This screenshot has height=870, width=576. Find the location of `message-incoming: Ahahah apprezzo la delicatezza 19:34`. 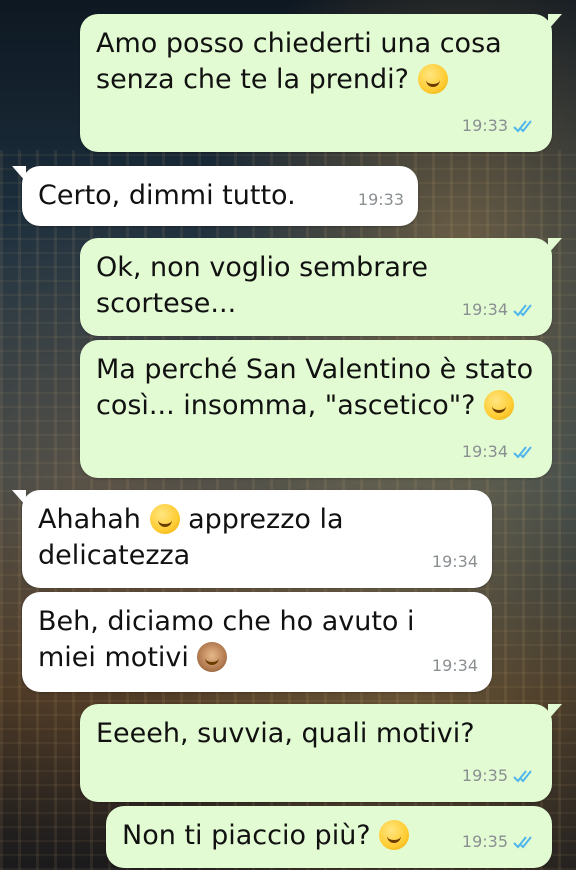

message-incoming: Ahahah apprezzo la delicatezza 19:34 is located at coordinates (252, 539).